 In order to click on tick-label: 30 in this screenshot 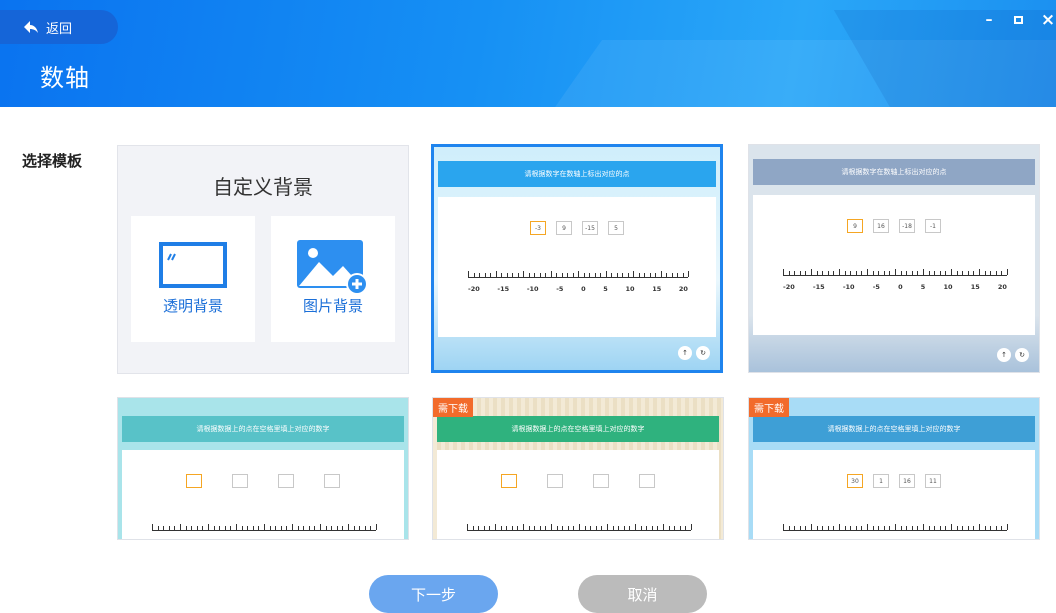, I will do `click(630, 538)`.